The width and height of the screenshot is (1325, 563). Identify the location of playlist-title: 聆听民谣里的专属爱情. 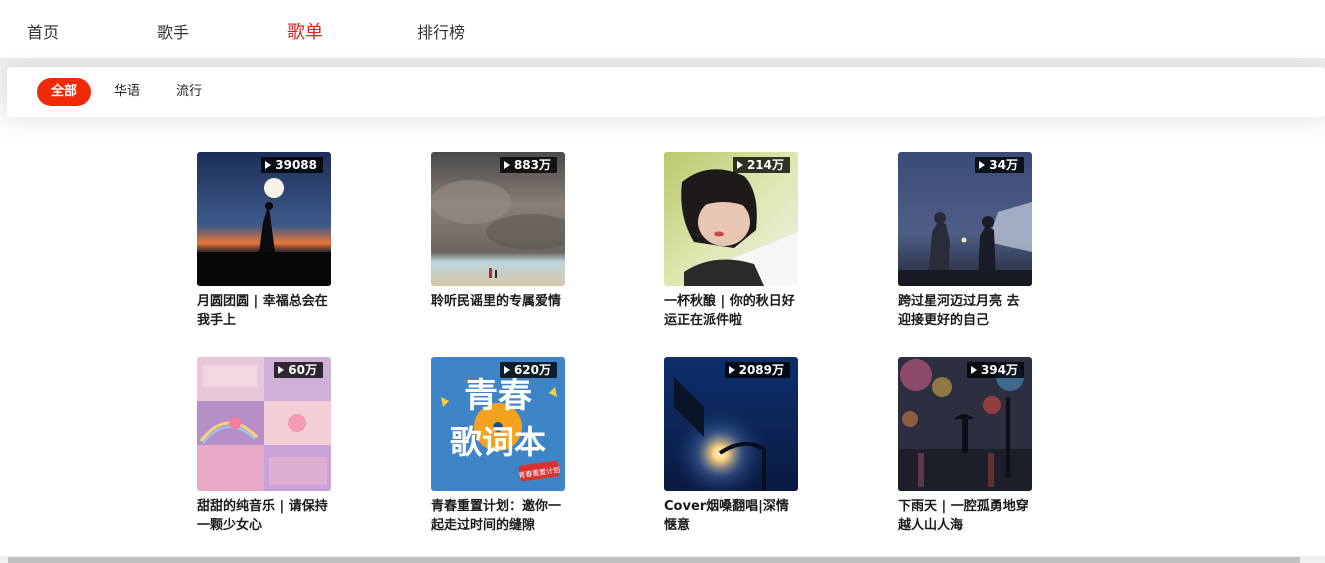
(498, 301).